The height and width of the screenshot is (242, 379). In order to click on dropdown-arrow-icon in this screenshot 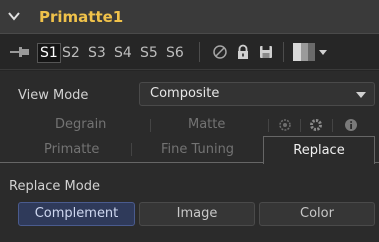, I will do `click(323, 52)`.